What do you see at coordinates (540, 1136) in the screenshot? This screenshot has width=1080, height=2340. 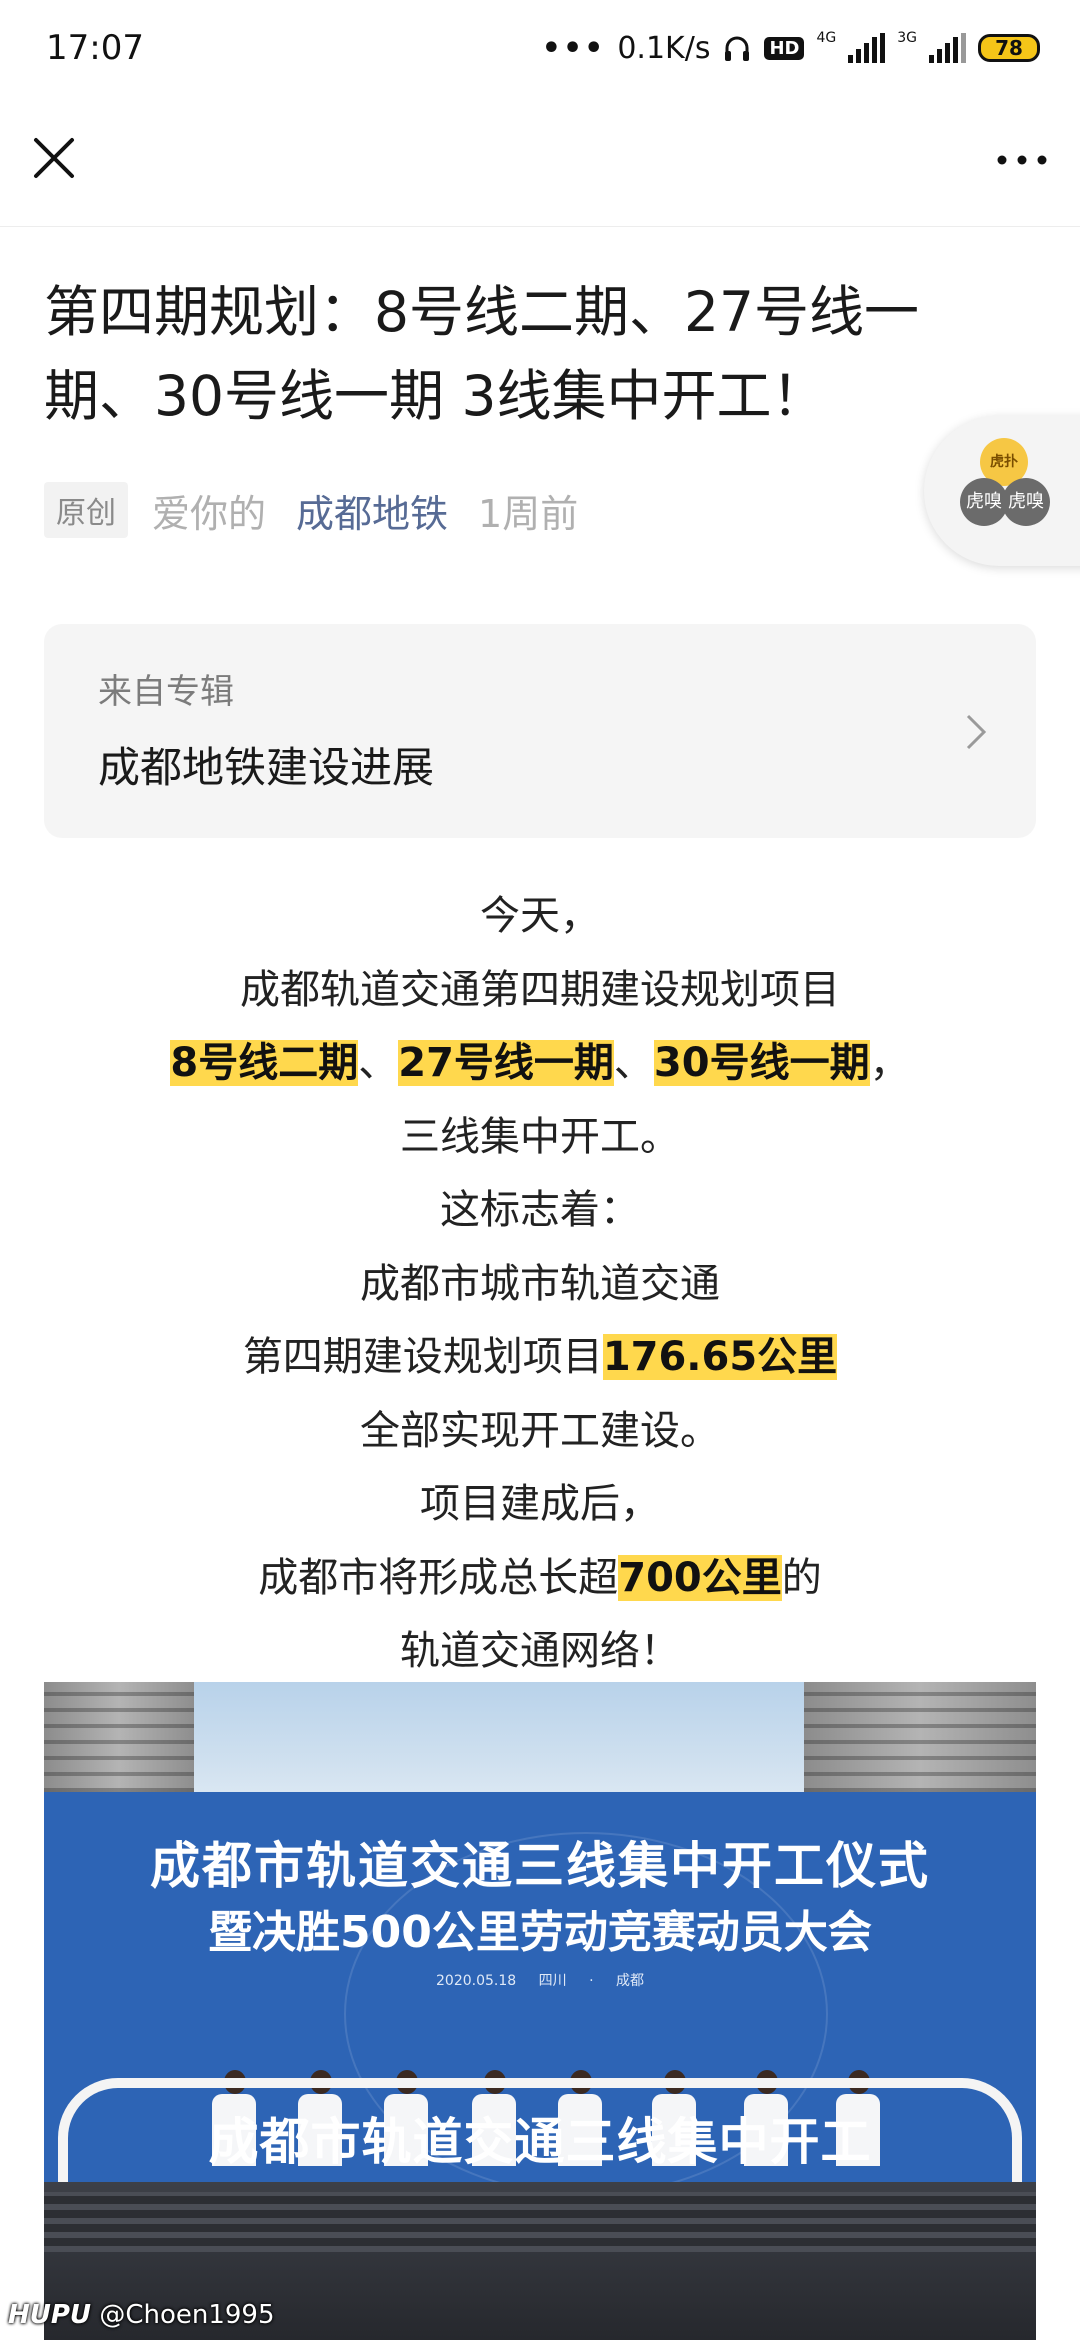 I see `body-line: 三线集中开工。` at bounding box center [540, 1136].